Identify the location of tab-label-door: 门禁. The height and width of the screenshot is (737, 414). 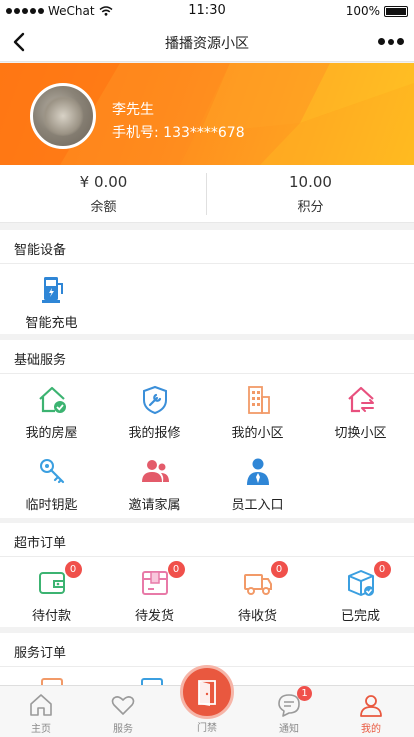
(207, 728).